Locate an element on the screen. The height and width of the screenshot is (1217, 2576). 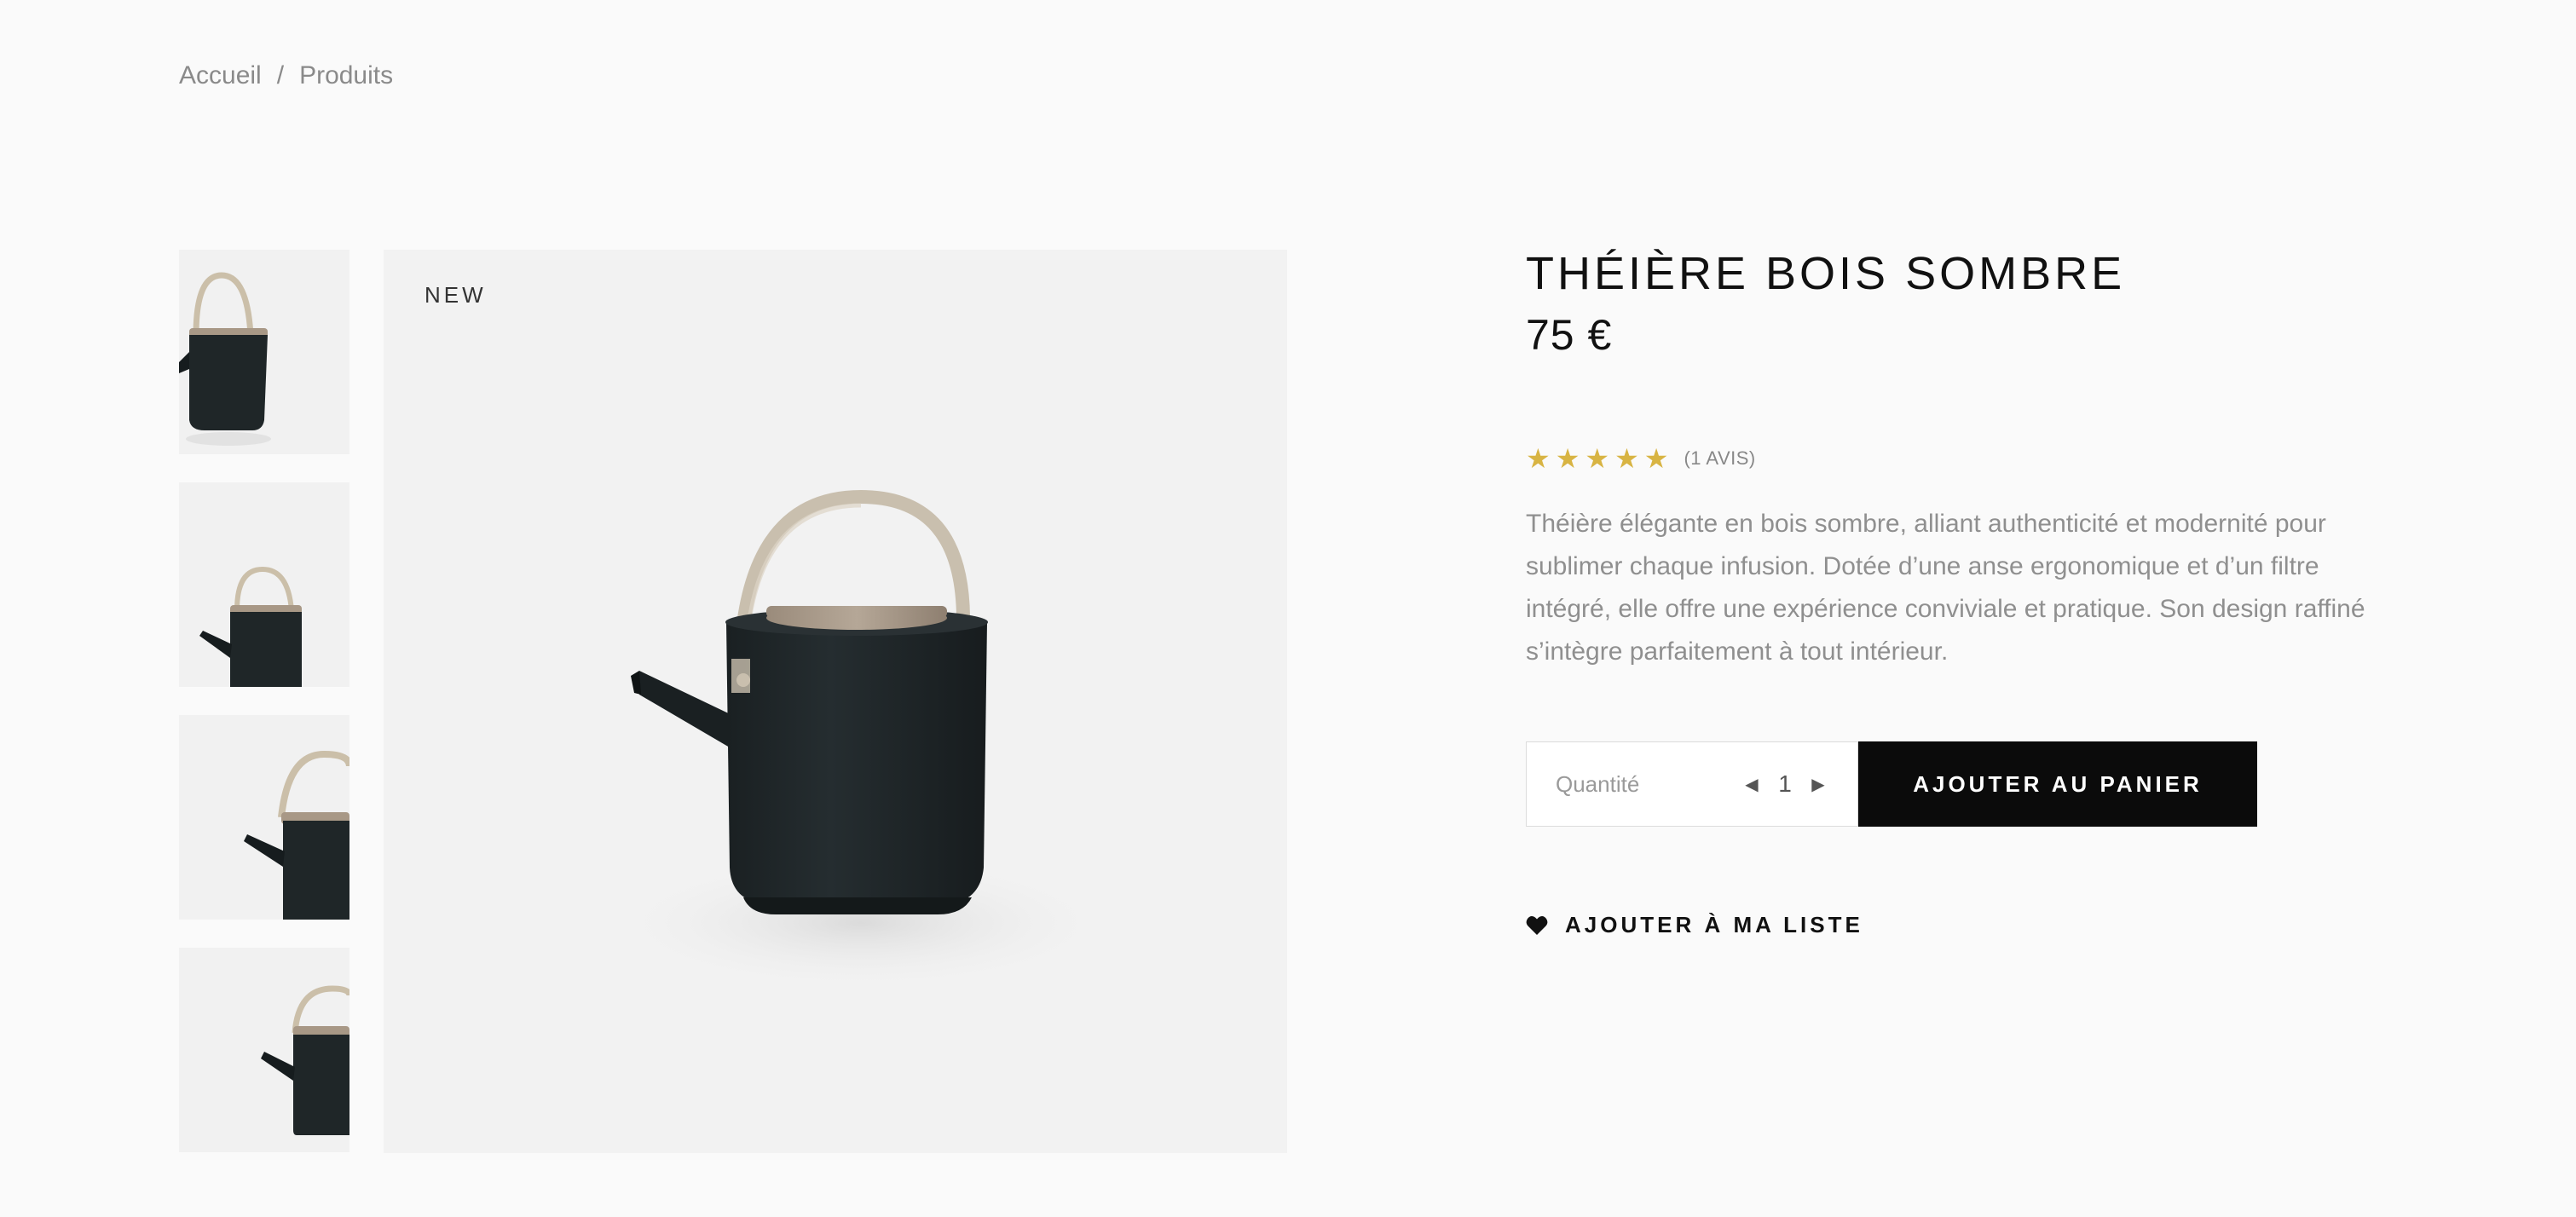
quantity-stepper: Quantité ◀ 1 ▶ is located at coordinates (1692, 784).